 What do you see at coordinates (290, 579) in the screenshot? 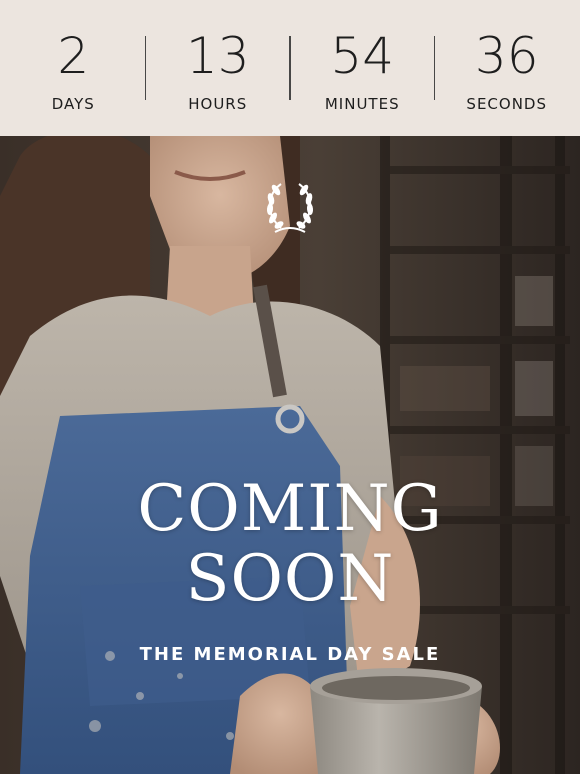
I see `headline-line-2: SOON` at bounding box center [290, 579].